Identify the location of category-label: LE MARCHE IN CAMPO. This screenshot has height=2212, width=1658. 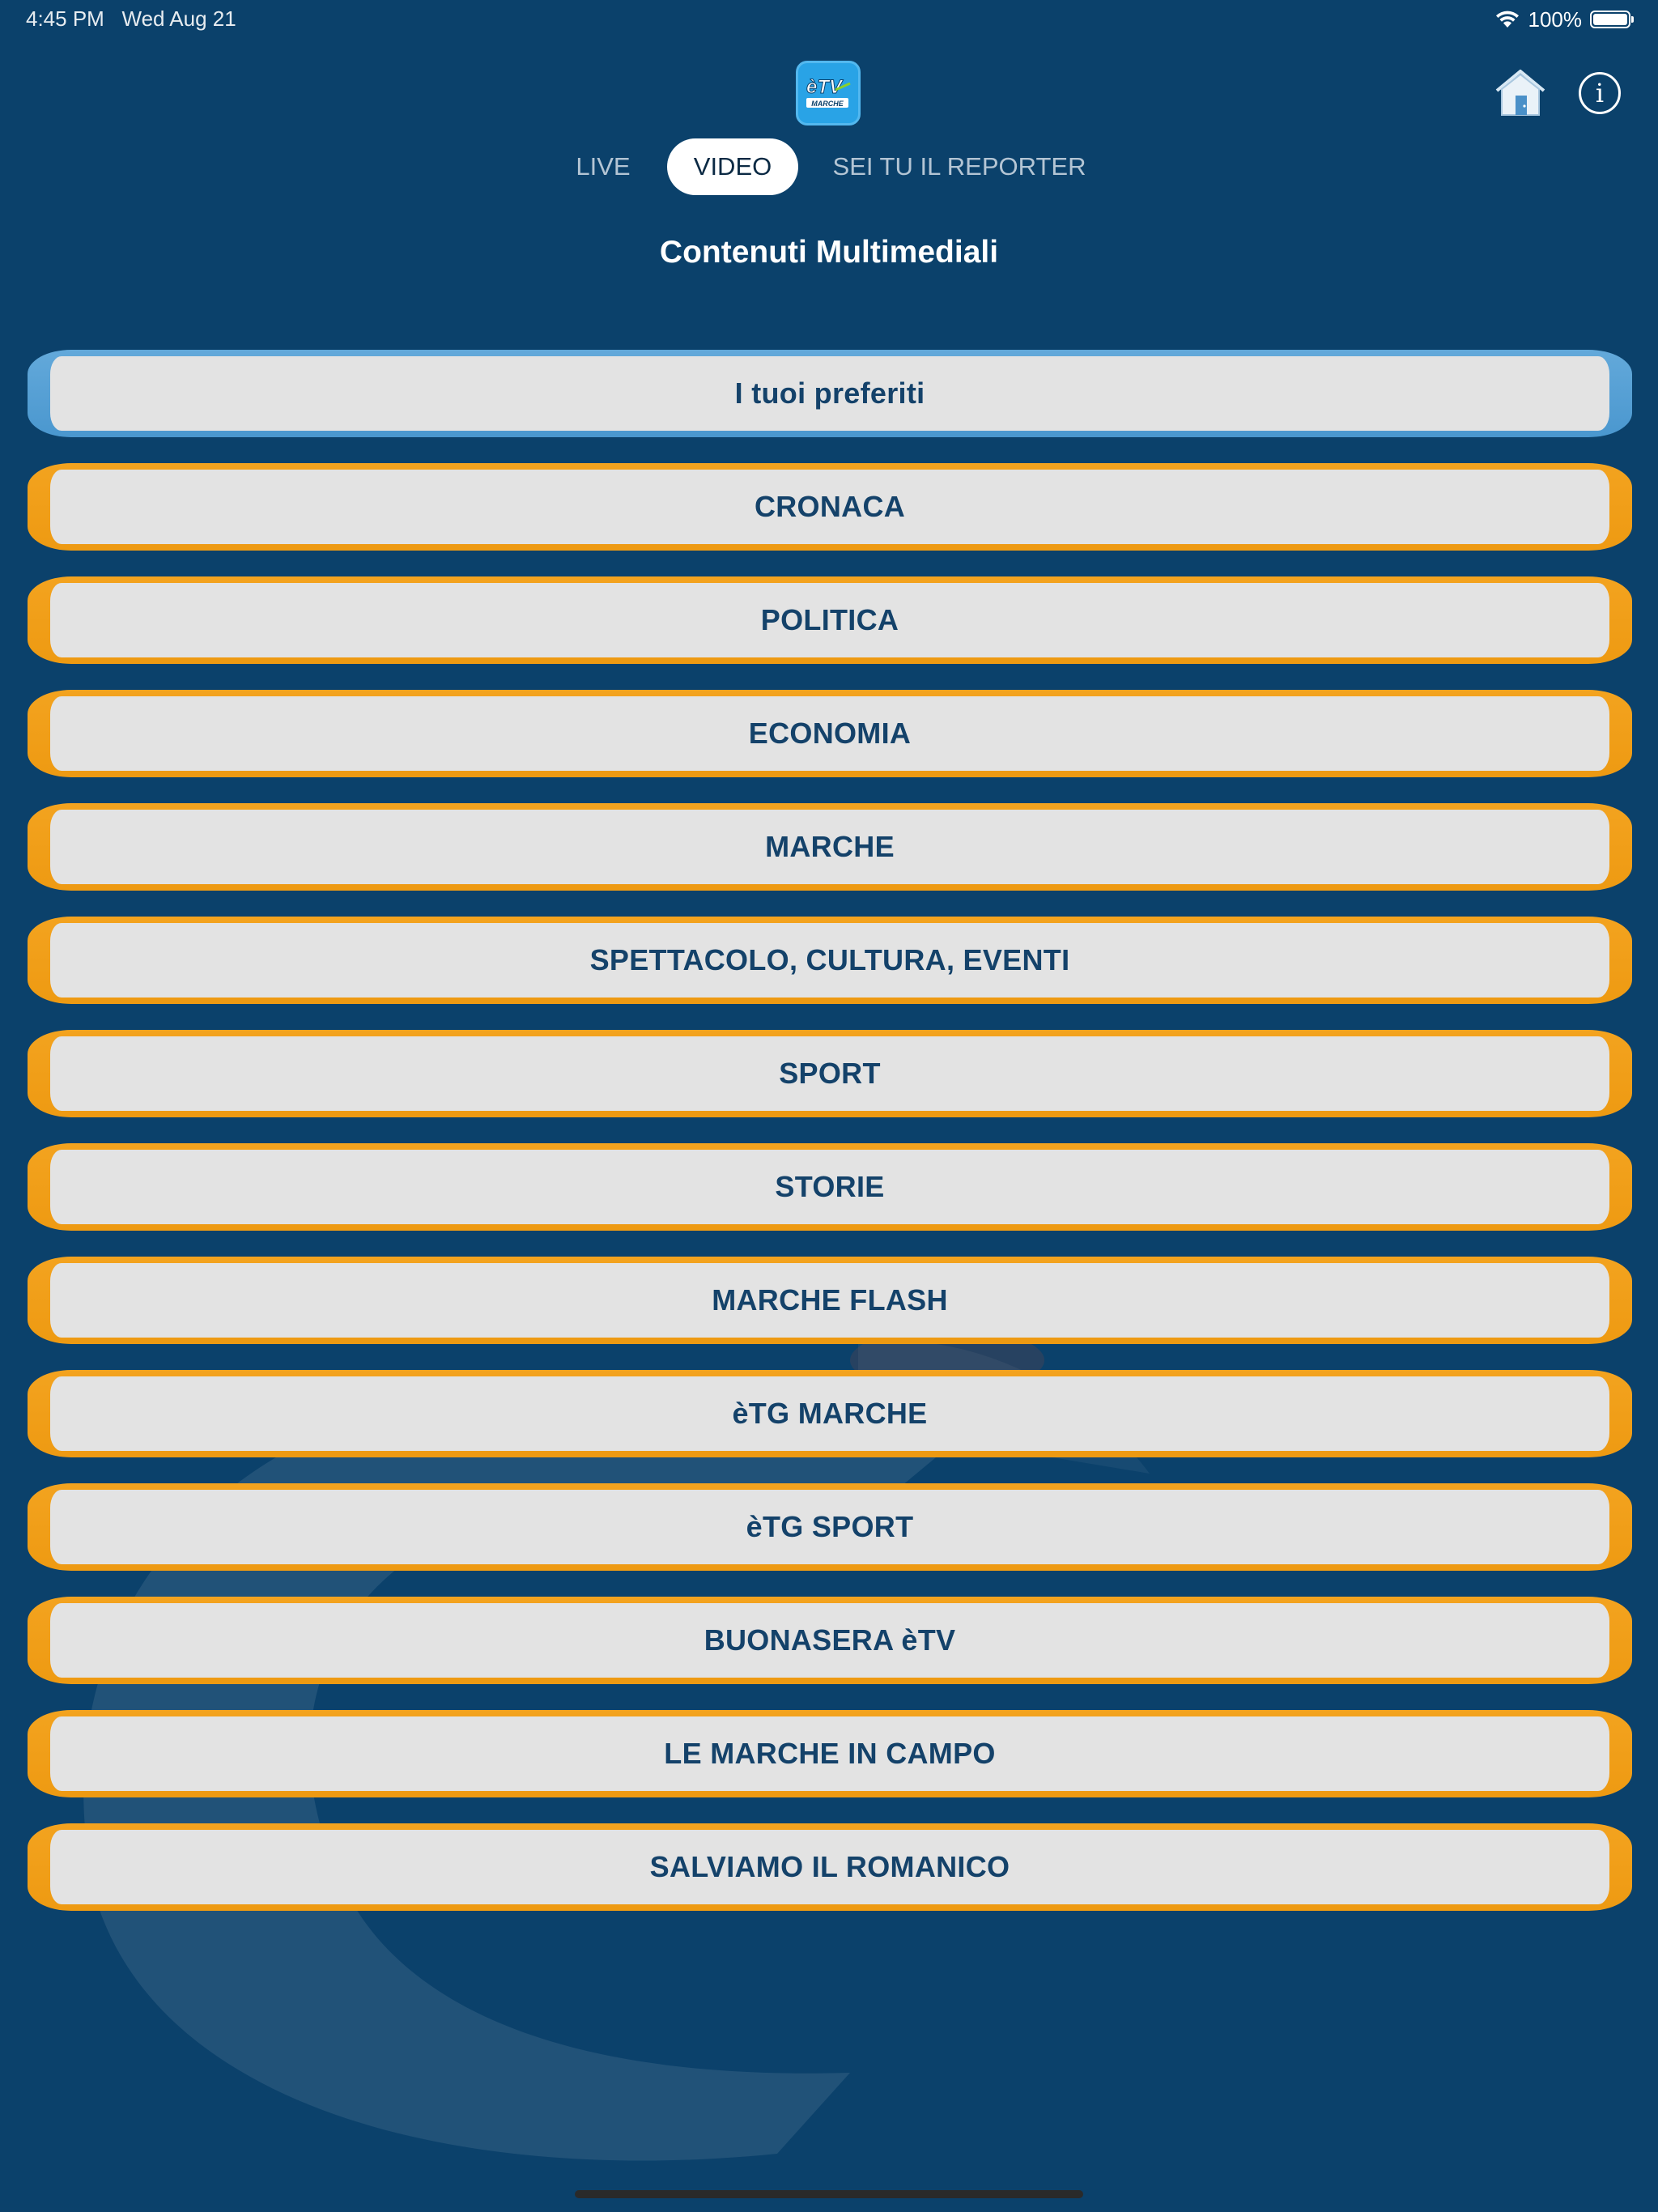
(830, 1754).